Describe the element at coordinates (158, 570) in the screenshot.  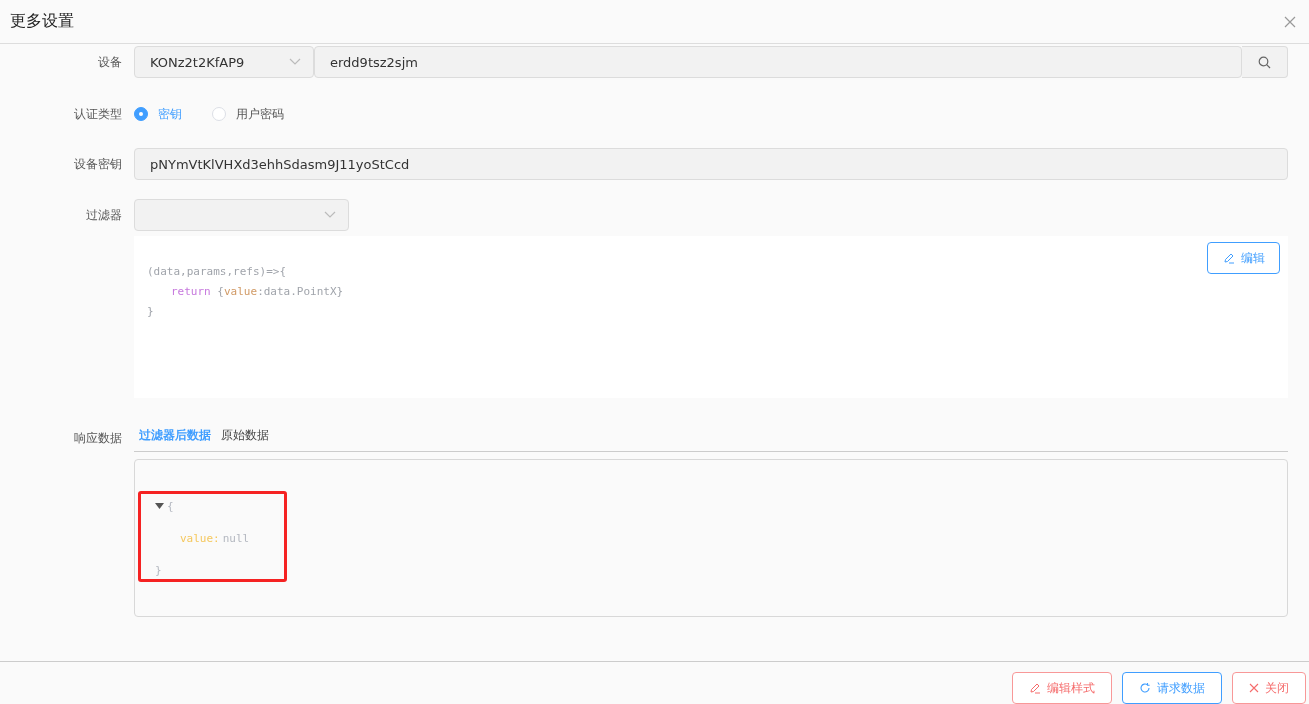
I see `json-brace: }` at that location.